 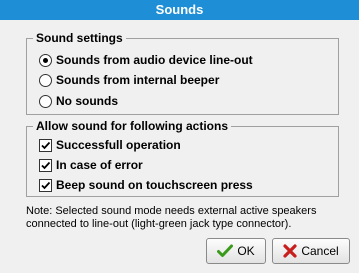 I want to click on radio-label: Sounds from audio device line-out, so click(x=154, y=60).